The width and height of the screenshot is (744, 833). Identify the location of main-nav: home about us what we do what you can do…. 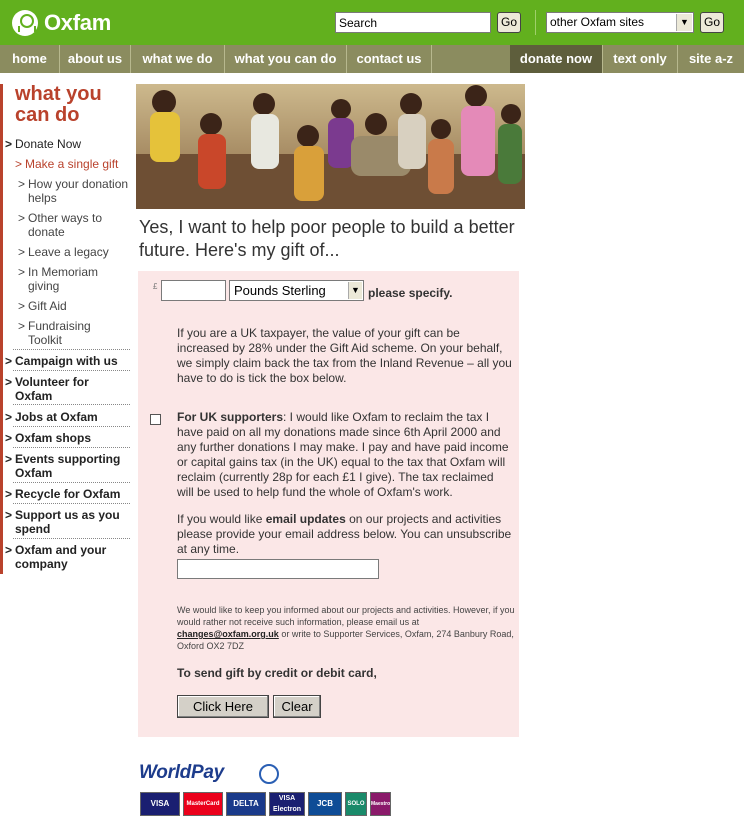
(372, 59).